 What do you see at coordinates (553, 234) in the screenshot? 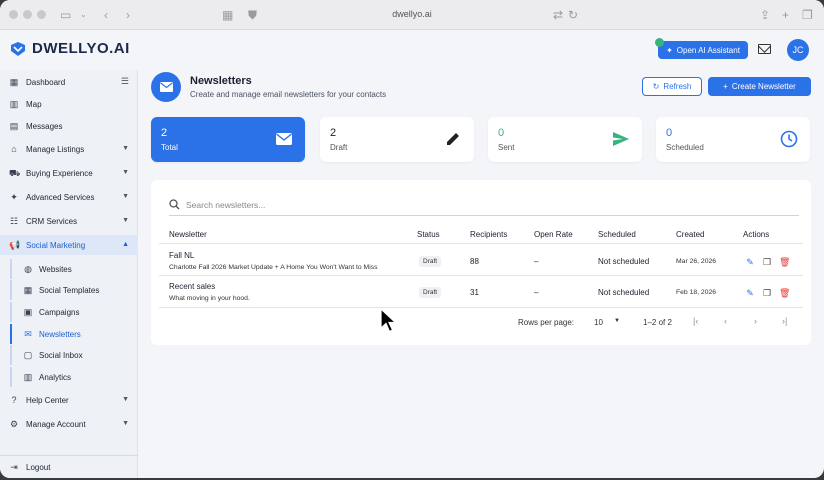
I see `column-header-open-rate: Open Rate` at bounding box center [553, 234].